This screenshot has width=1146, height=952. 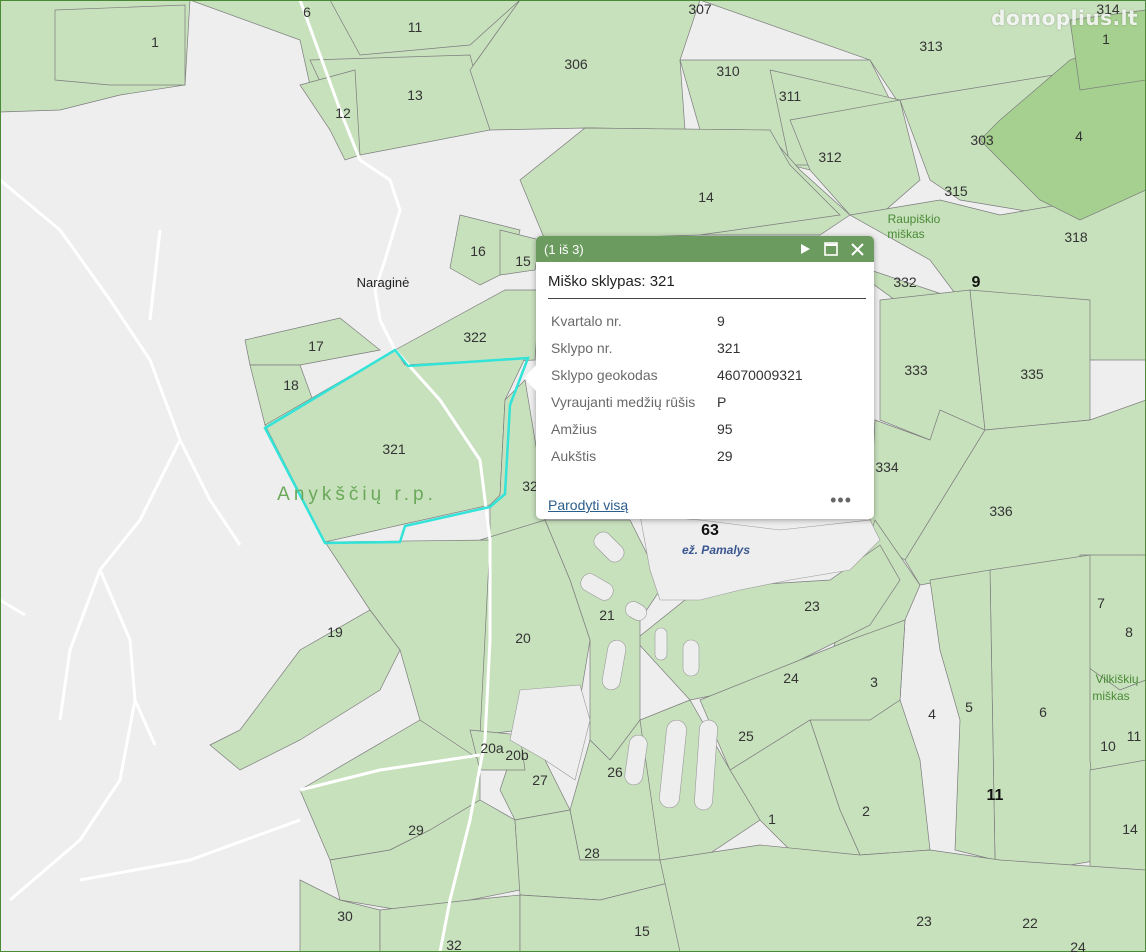 I want to click on parcel-label: 312, so click(x=830, y=157).